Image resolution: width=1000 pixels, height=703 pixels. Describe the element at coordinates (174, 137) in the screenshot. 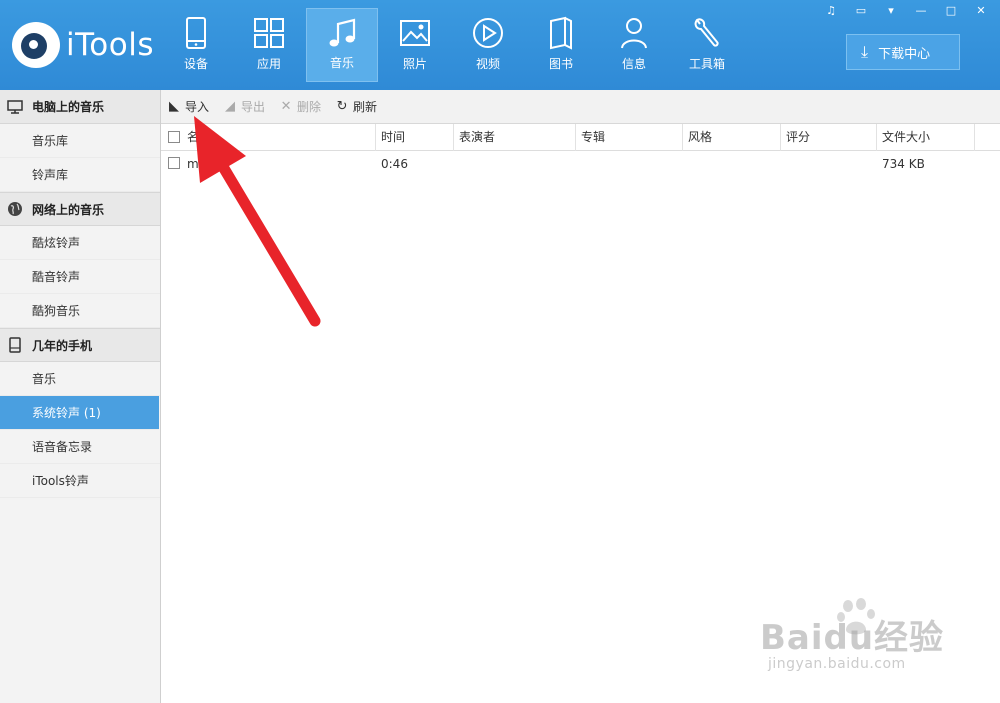

I see `select-all-checkbox` at that location.